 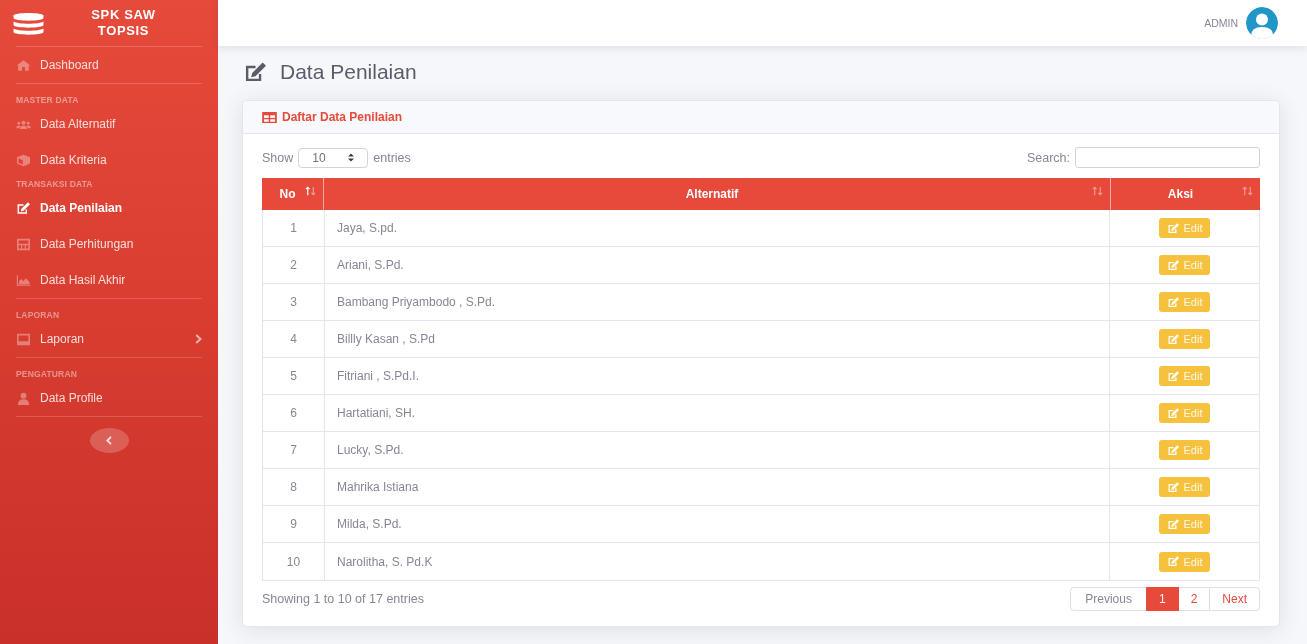 I want to click on table-cell: 10, so click(x=294, y=561).